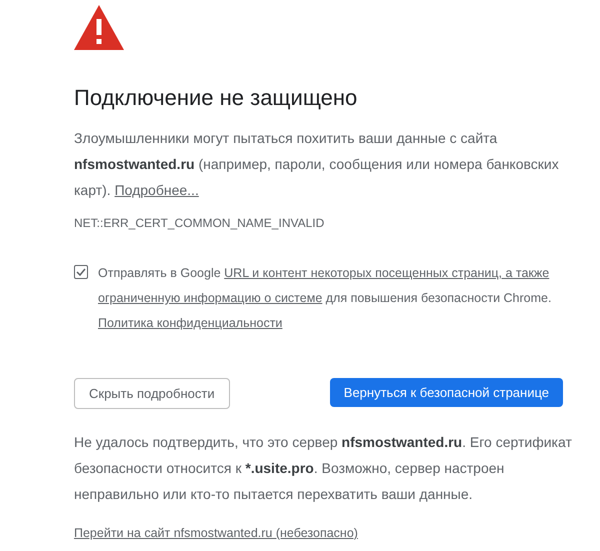 The height and width of the screenshot is (551, 600). Describe the element at coordinates (190, 323) in the screenshot. I see `link: Политика конфиденциальности` at that location.